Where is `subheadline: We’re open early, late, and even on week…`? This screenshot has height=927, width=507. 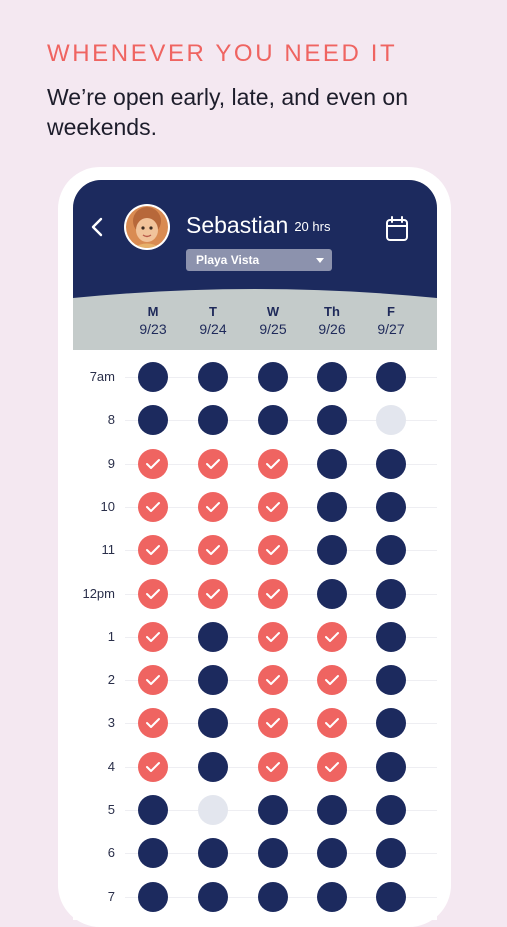
subheadline: We’re open early, late, and even on week… is located at coordinates (227, 112).